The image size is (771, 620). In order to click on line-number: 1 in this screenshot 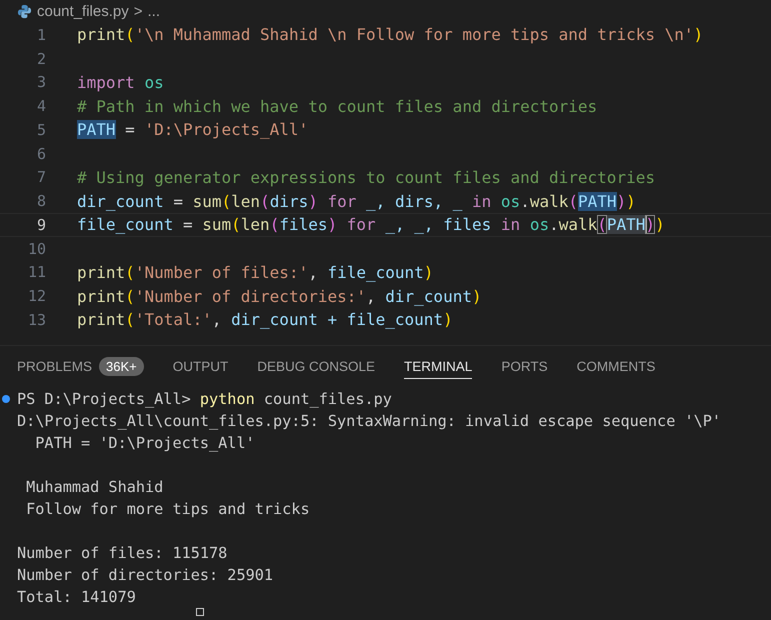, I will do `click(41, 35)`.